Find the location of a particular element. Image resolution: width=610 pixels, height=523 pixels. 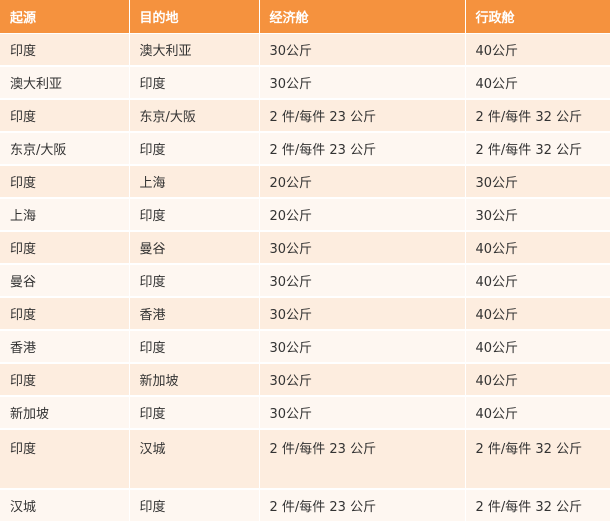

cell-origin: 澳大利亚 is located at coordinates (65, 83).